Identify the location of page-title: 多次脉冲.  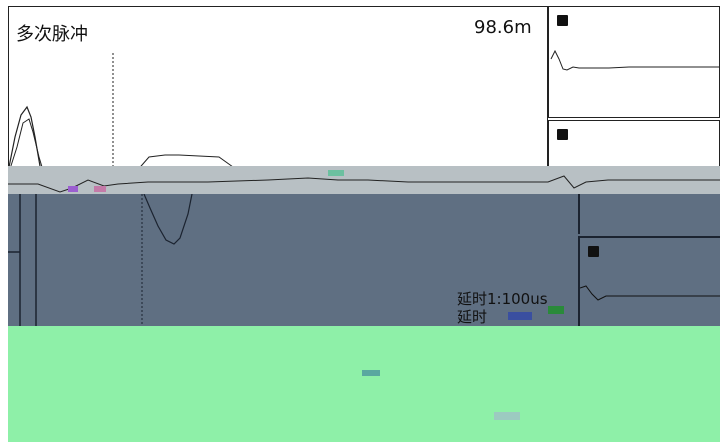
(52, 34).